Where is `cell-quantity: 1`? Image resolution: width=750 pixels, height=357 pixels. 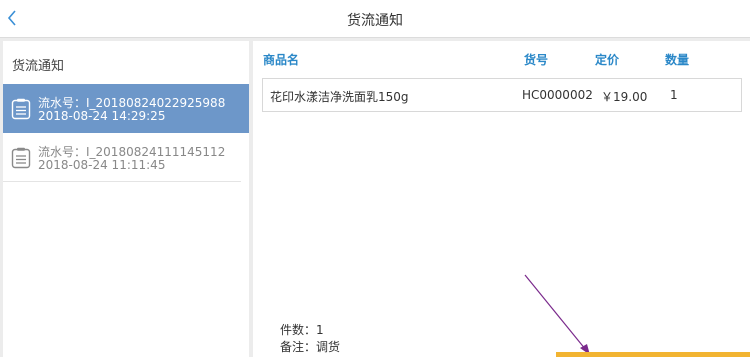
cell-quantity: 1 is located at coordinates (674, 95).